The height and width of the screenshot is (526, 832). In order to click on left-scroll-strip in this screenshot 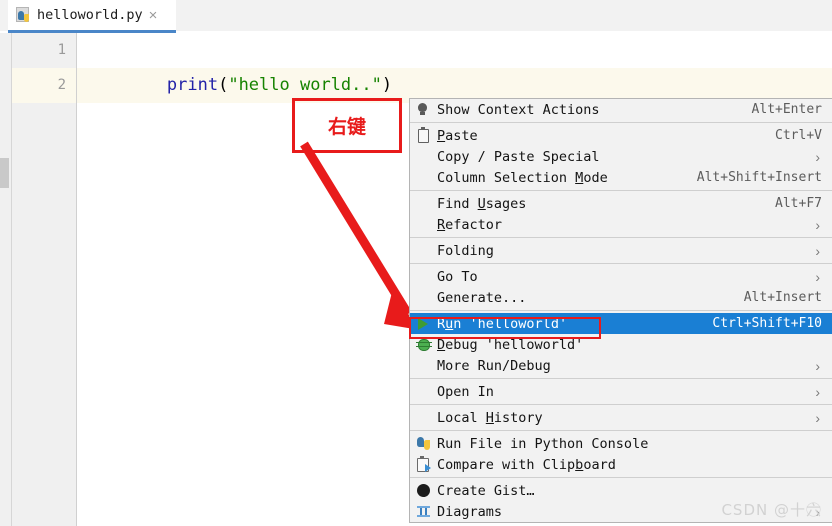, I will do `click(6, 279)`.